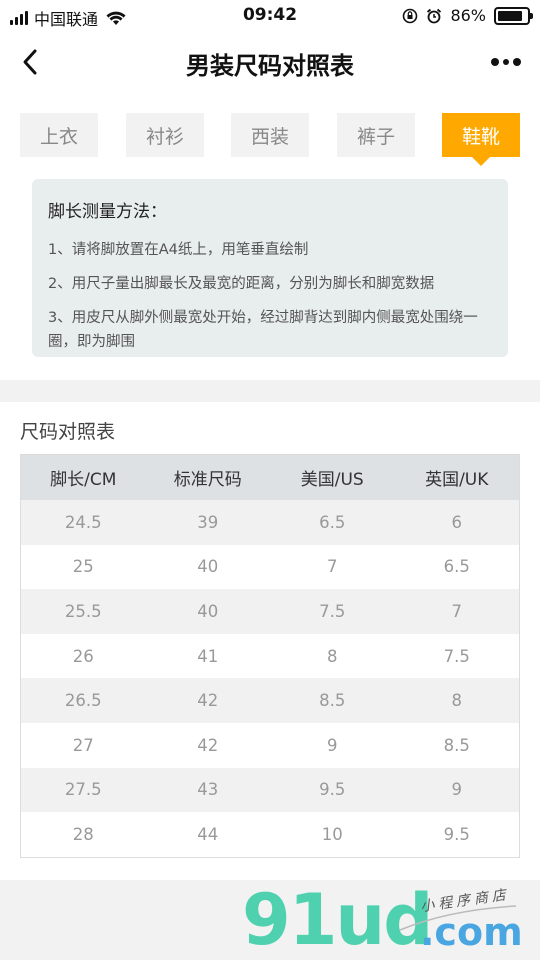  Describe the element at coordinates (208, 522) in the screenshot. I see `table-cell: 39` at that location.